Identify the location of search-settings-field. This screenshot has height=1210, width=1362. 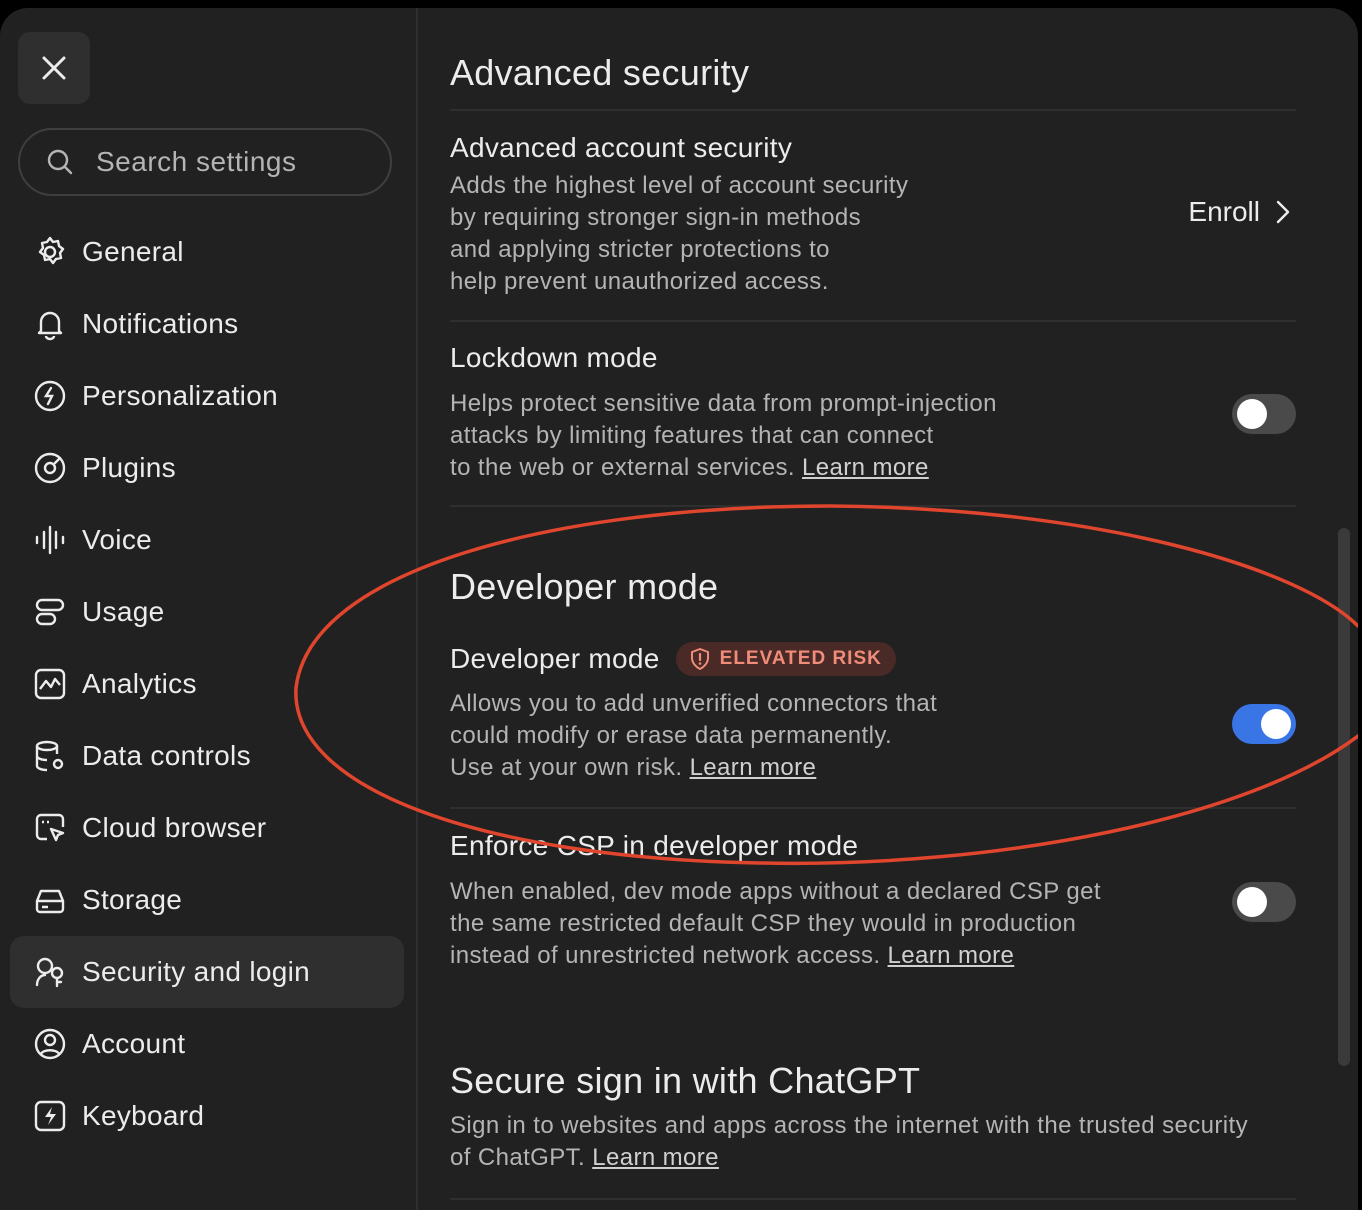
(205, 162).